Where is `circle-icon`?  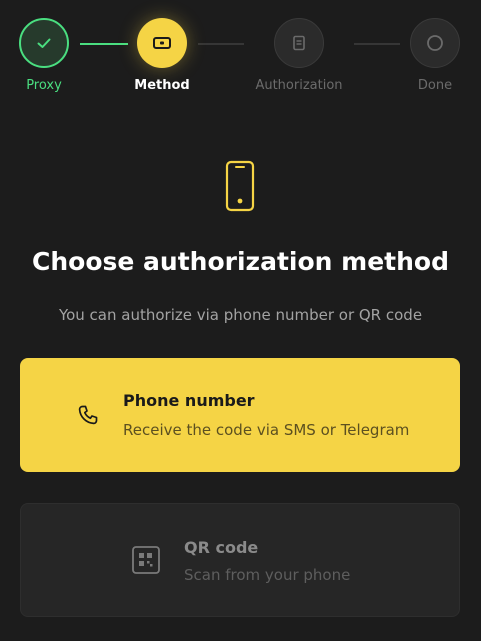 circle-icon is located at coordinates (435, 43).